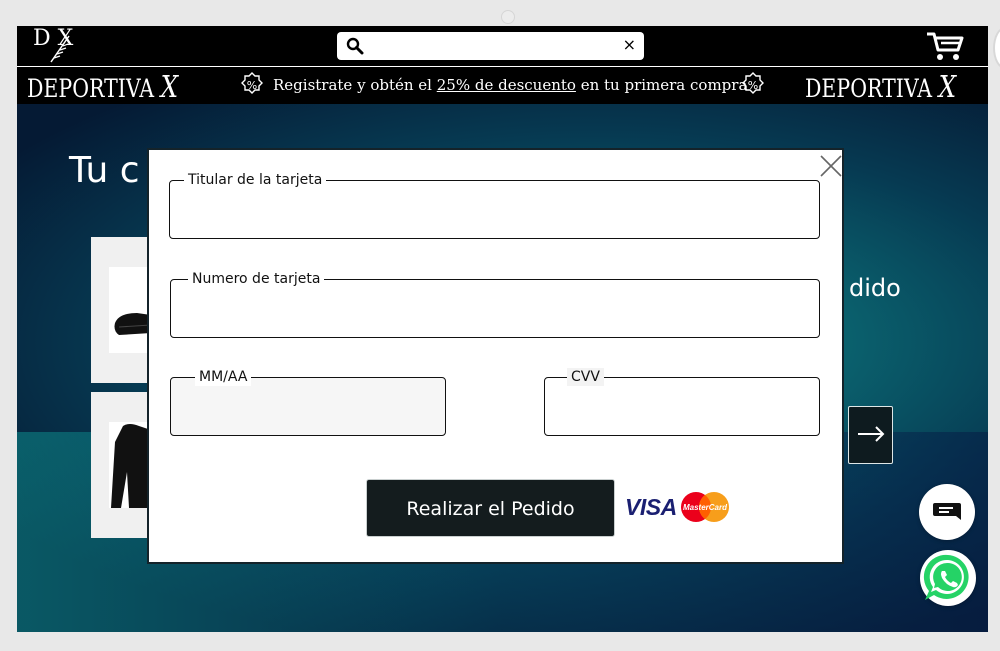 Image resolution: width=1000 pixels, height=651 pixels. I want to click on brand-logo-left: DEPORTIVA X, so click(102, 87).